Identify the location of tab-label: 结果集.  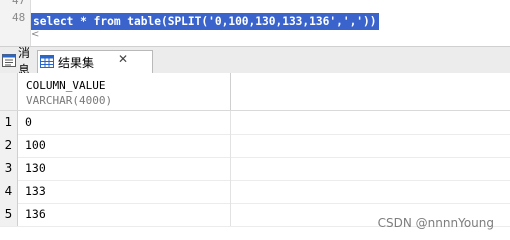
(76, 62).